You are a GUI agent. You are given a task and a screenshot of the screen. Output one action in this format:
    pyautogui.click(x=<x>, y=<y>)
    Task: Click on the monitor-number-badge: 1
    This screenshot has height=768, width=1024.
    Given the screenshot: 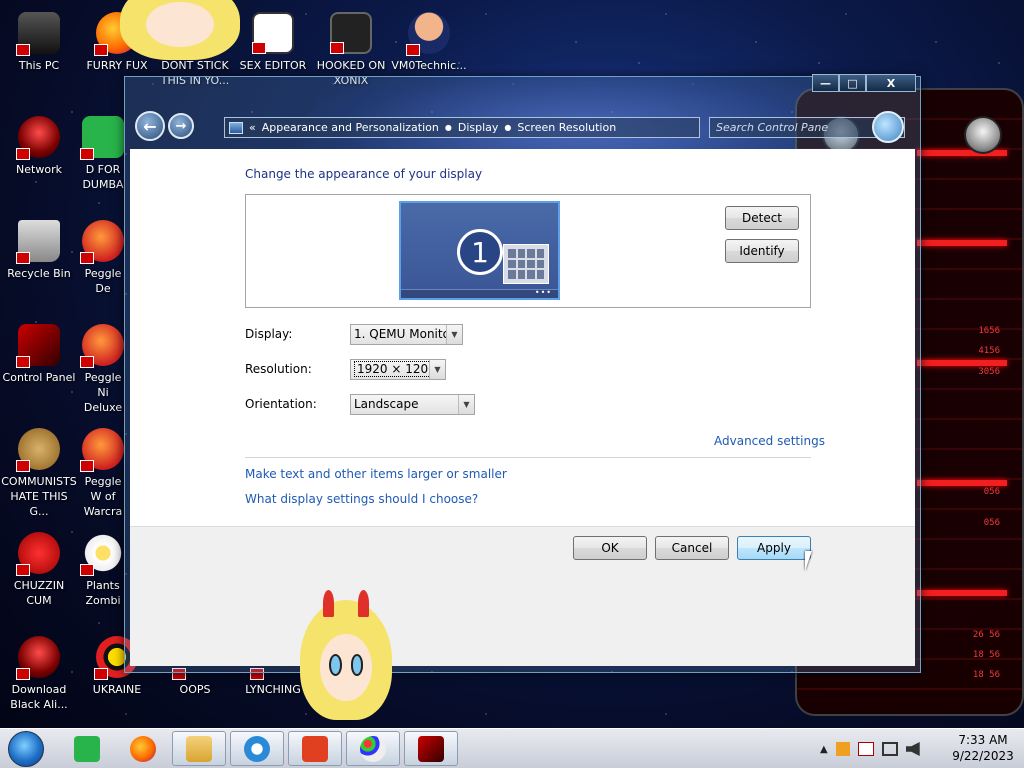 What is the action you would take?
    pyautogui.click(x=480, y=252)
    